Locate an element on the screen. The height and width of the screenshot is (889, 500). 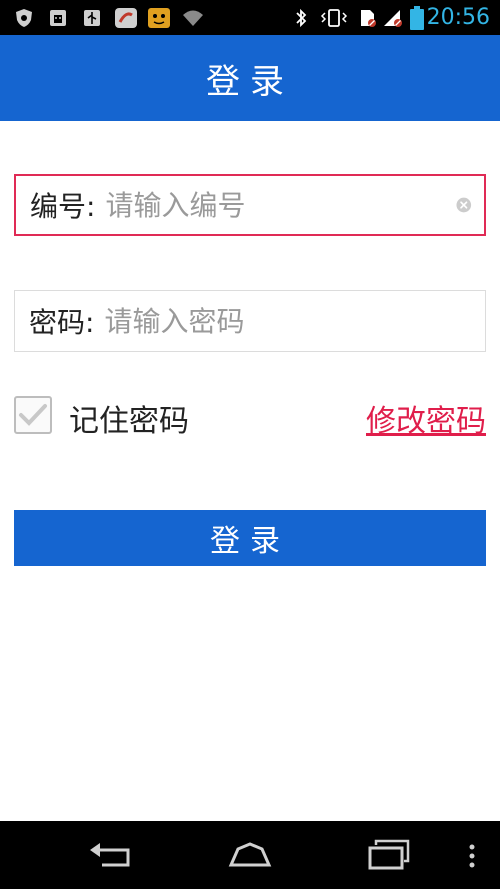
id-field-container: 编号: is located at coordinates (250, 205).